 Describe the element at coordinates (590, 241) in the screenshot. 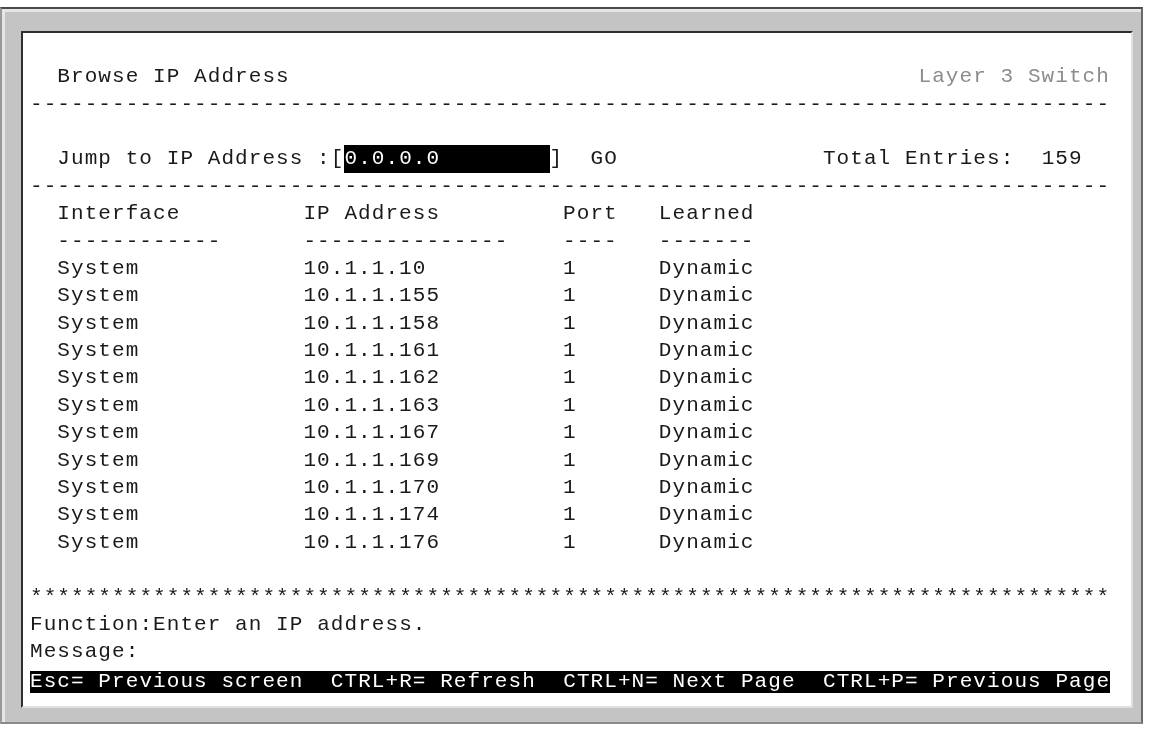

I see `header-underline: ----` at that location.